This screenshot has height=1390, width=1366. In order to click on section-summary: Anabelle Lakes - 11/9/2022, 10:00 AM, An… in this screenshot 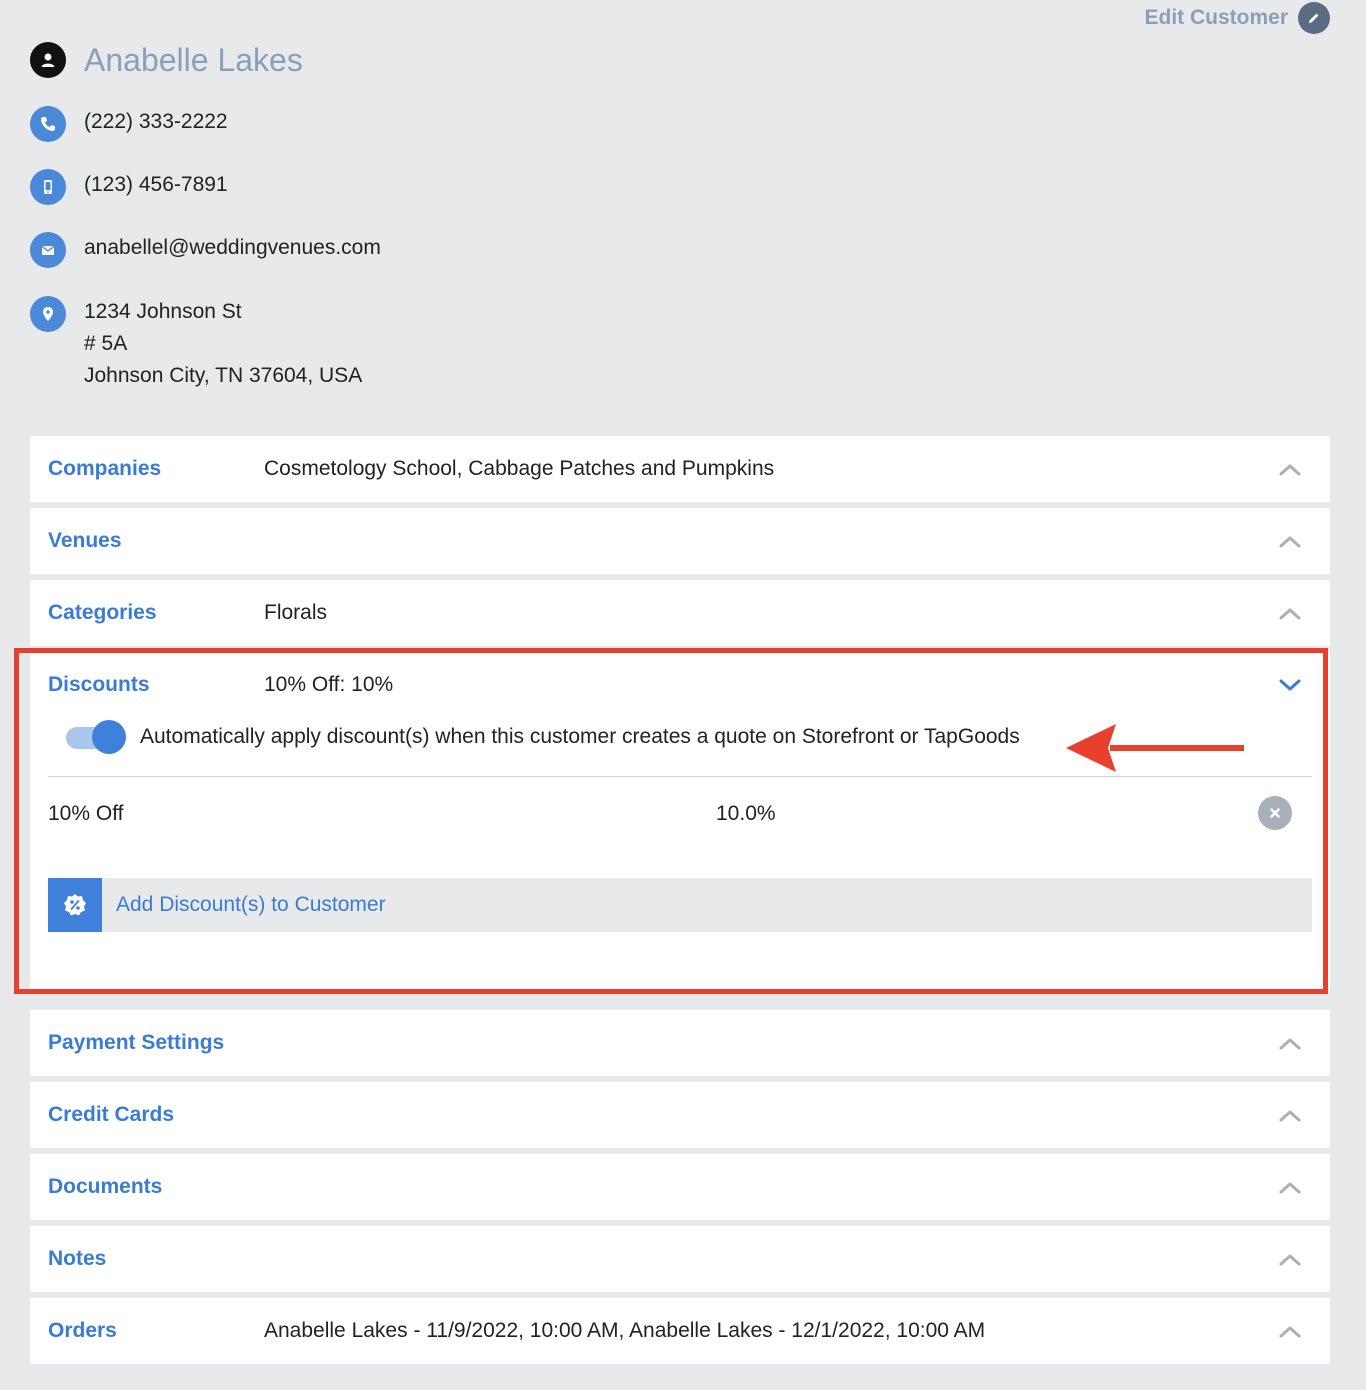, I will do `click(625, 1330)`.